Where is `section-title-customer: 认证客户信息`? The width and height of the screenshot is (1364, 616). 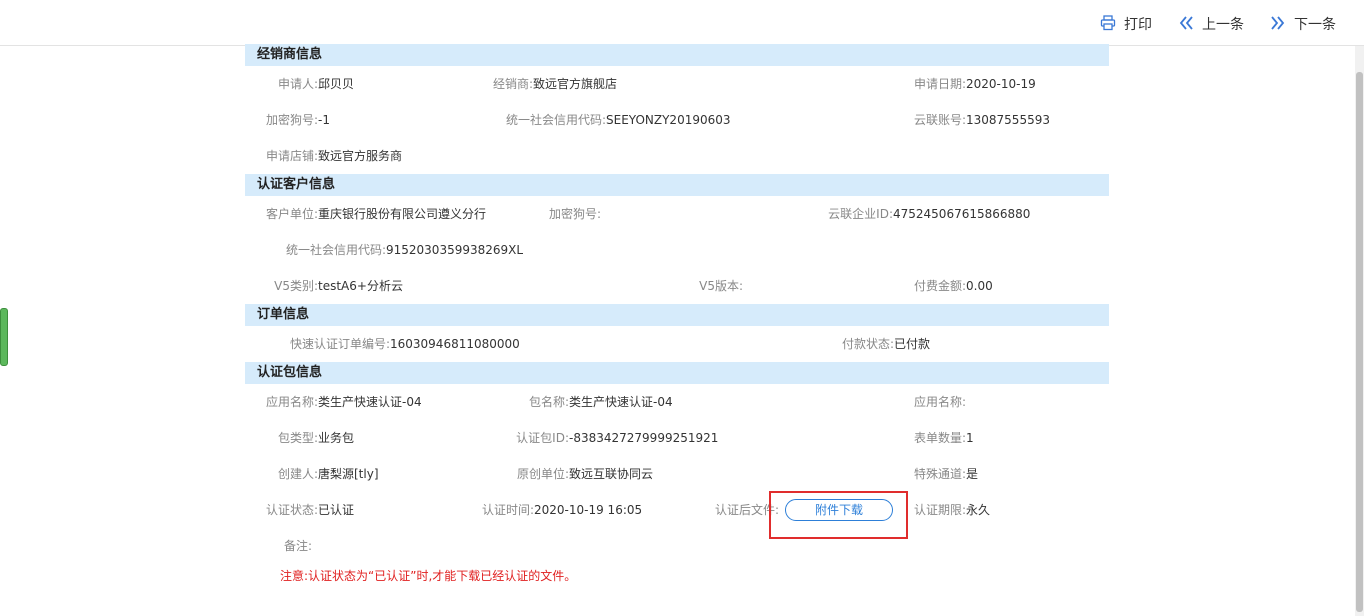
section-title-customer: 认证客户信息 is located at coordinates (677, 185).